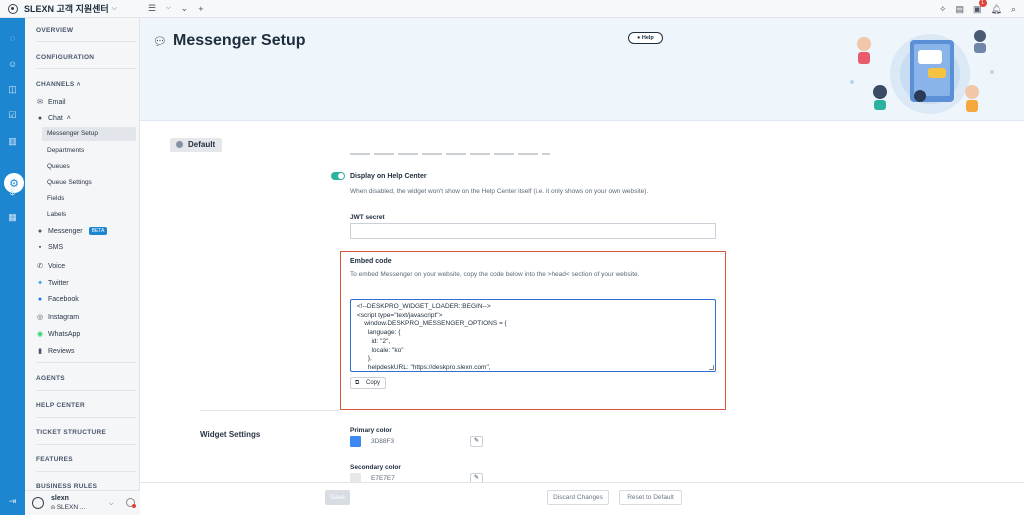 This screenshot has height=515, width=1024. I want to click on messenger-icon: ●, so click(40, 231).